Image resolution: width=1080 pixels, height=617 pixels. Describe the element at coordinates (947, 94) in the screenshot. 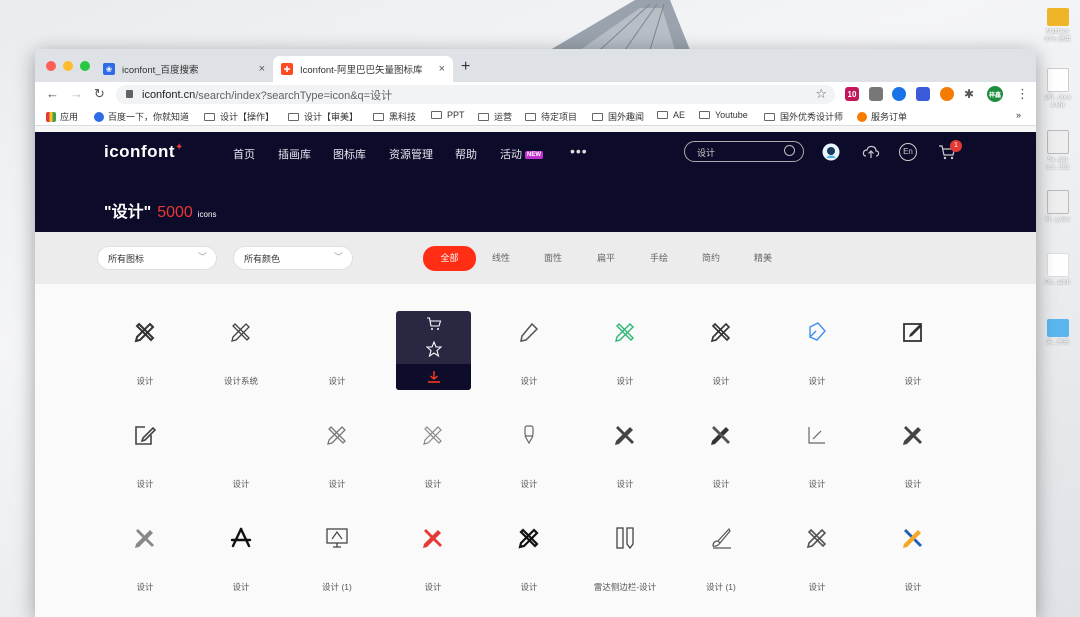

I see `extension-s-icon` at that location.